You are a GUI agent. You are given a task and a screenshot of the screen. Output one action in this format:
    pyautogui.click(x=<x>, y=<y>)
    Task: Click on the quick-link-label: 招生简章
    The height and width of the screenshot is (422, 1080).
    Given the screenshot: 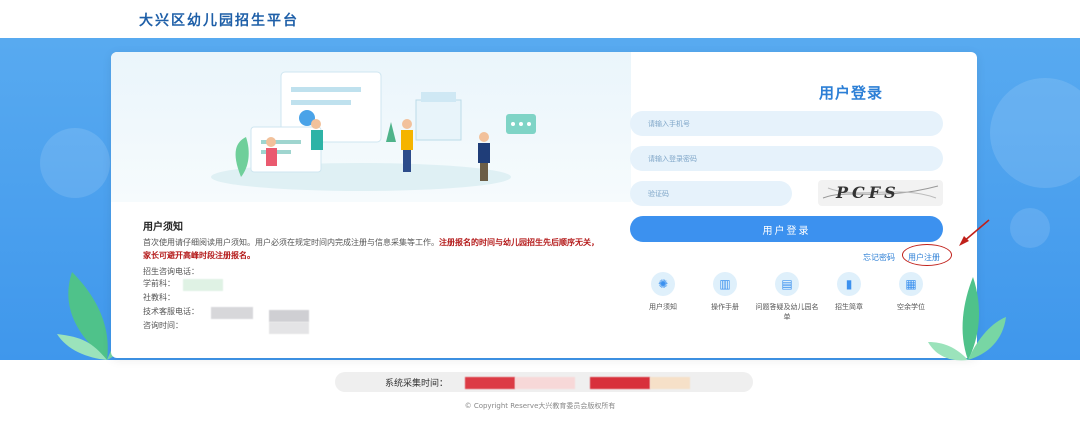 What is the action you would take?
    pyautogui.click(x=849, y=307)
    